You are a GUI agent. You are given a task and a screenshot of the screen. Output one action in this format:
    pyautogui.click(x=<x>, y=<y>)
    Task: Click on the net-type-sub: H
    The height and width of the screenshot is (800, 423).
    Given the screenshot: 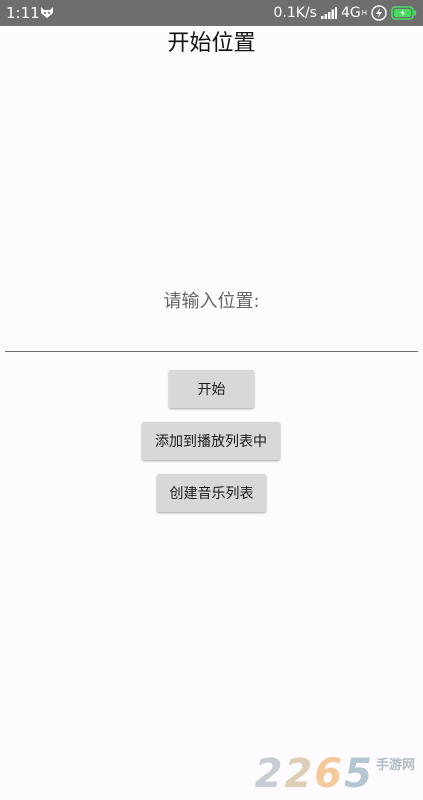 What is the action you would take?
    pyautogui.click(x=364, y=13)
    